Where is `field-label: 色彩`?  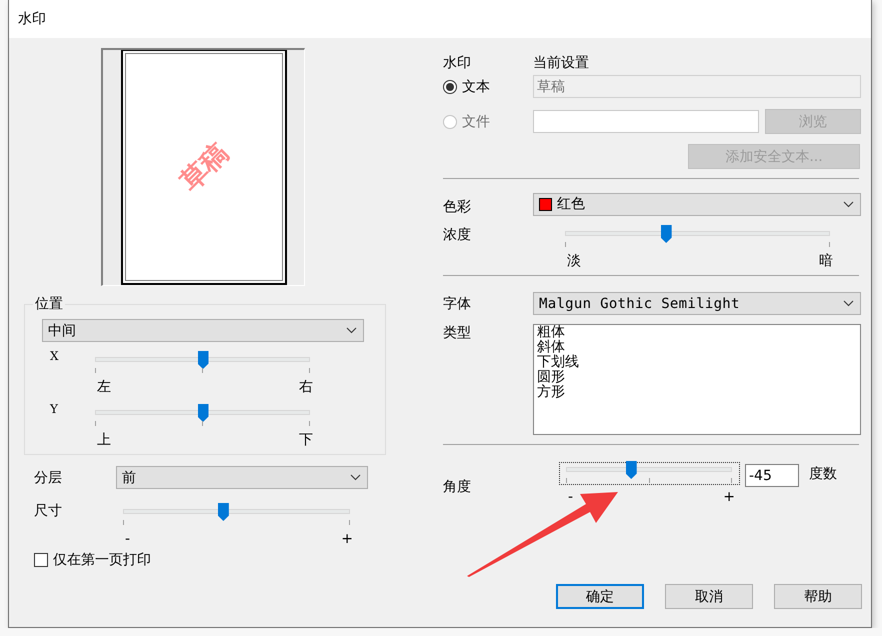
field-label: 色彩 is located at coordinates (457, 207).